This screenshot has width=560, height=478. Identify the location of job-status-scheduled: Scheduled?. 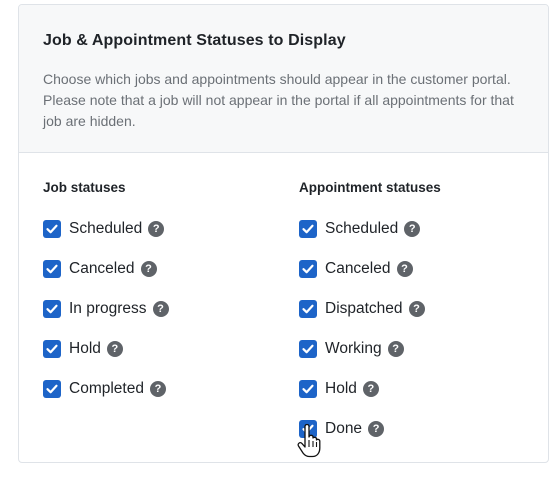
(106, 229).